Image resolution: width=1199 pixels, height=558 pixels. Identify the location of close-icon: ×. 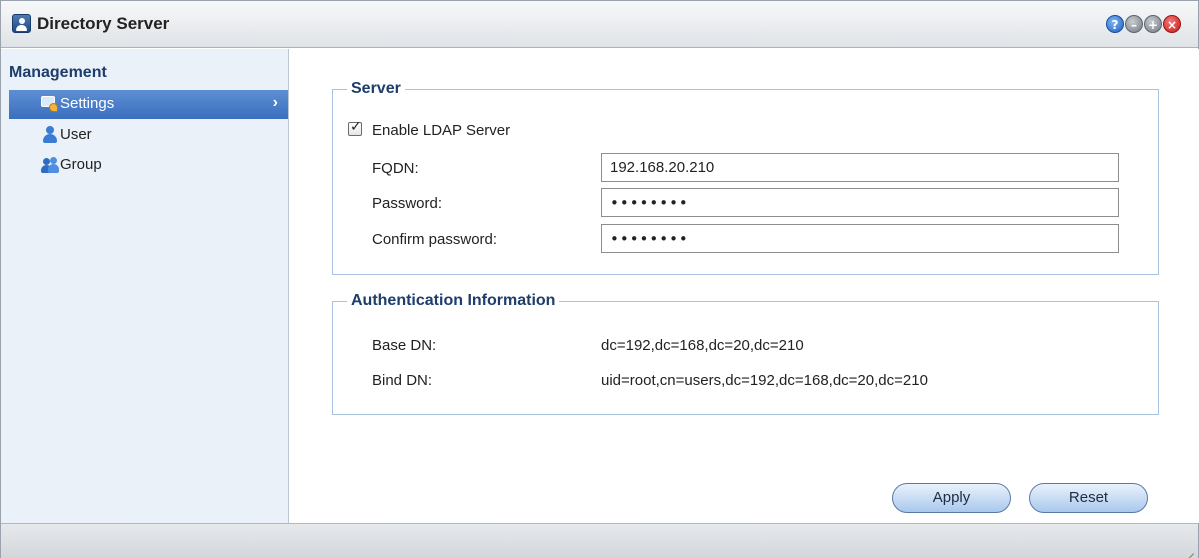
(1172, 24).